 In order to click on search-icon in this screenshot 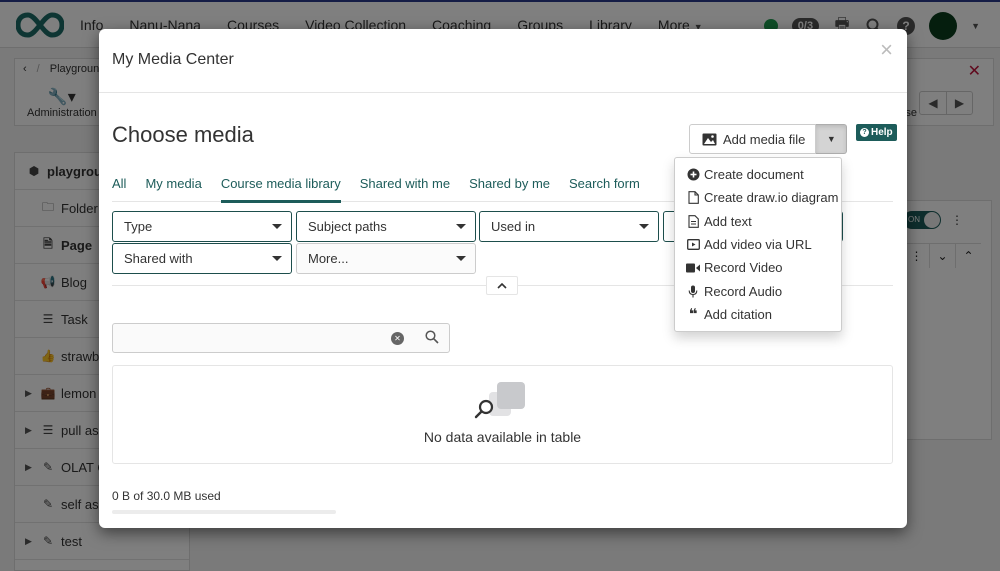, I will do `click(432, 337)`.